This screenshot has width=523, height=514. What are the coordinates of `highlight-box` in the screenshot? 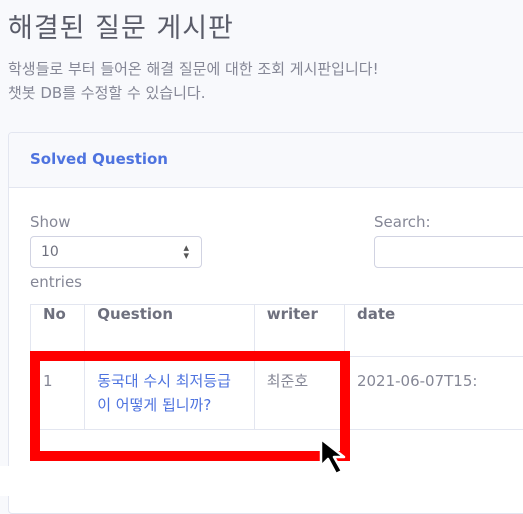 It's located at (190, 406).